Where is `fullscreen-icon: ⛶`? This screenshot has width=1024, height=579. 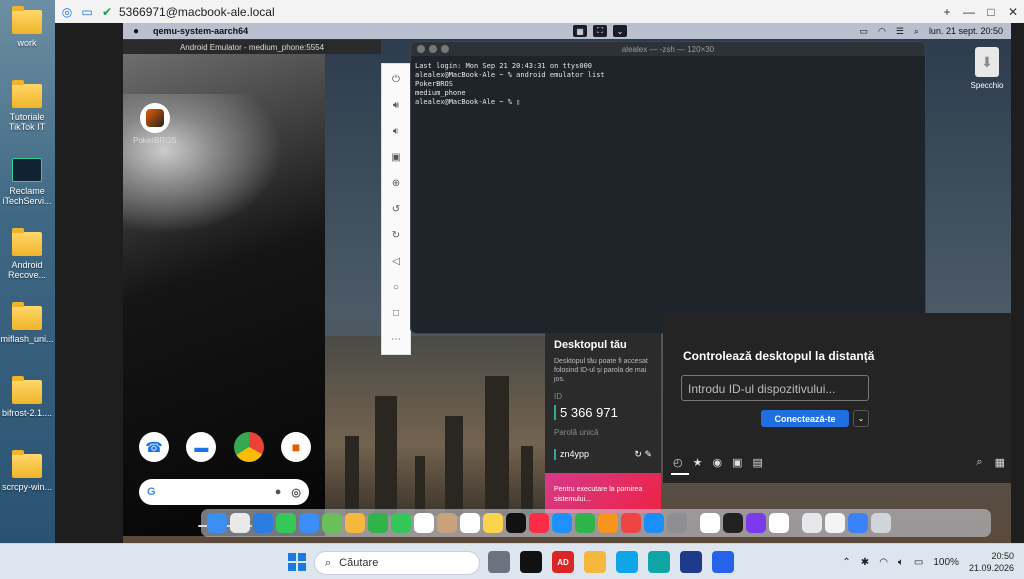 fullscreen-icon: ⛶ is located at coordinates (600, 31).